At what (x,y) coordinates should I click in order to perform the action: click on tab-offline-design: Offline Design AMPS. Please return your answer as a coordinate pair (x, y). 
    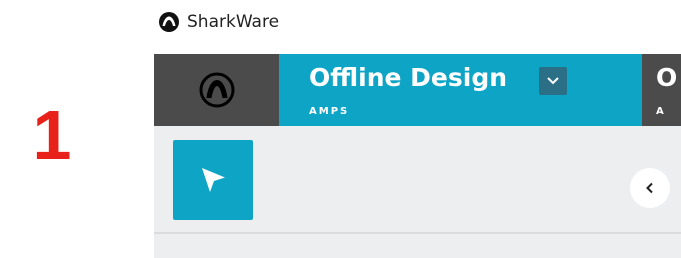
    Looking at the image, I should click on (460, 90).